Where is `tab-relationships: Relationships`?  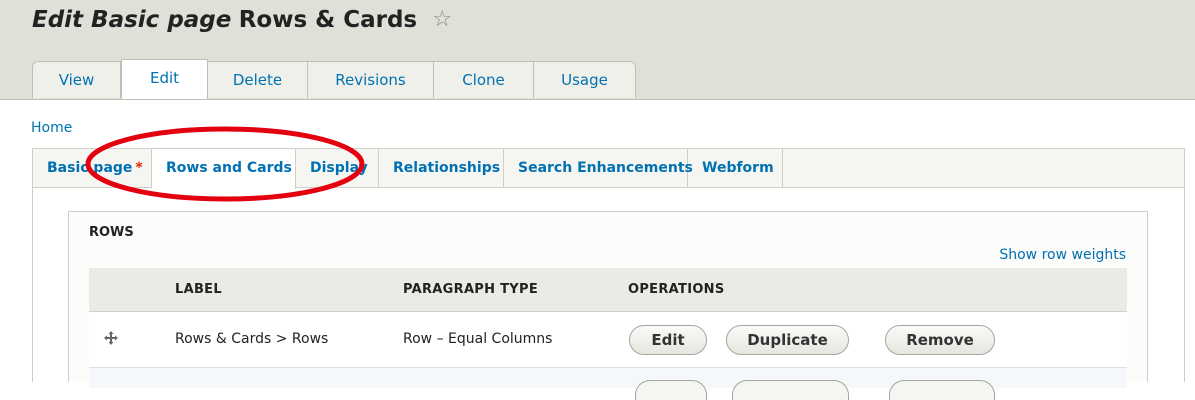
tab-relationships: Relationships is located at coordinates (441, 168).